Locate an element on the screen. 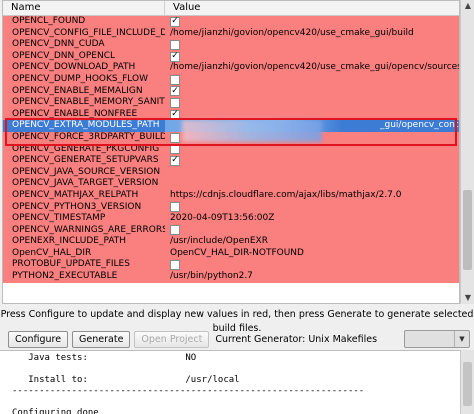  table-row: OPENCV_FORCE_3RDPARTY_BUILD is located at coordinates (231, 137).